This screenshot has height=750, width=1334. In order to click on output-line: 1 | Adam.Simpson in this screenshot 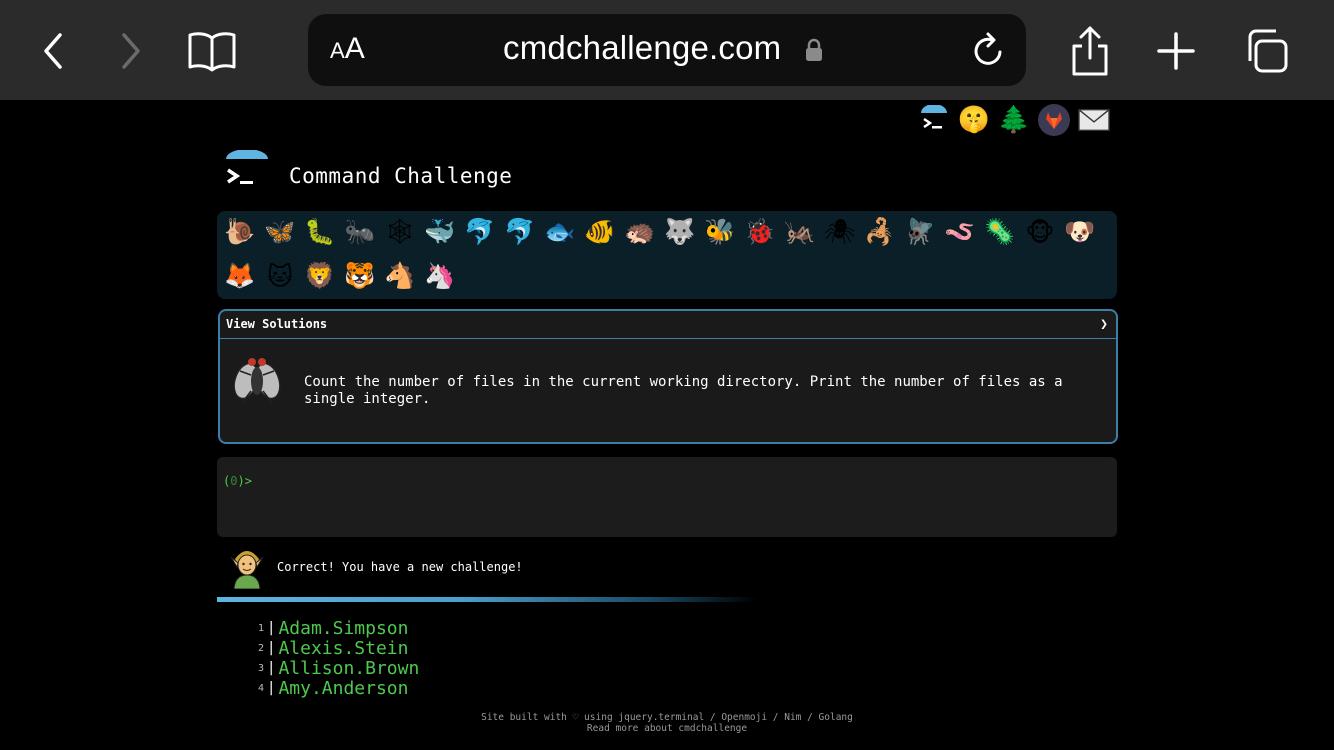, I will do `click(332, 628)`.